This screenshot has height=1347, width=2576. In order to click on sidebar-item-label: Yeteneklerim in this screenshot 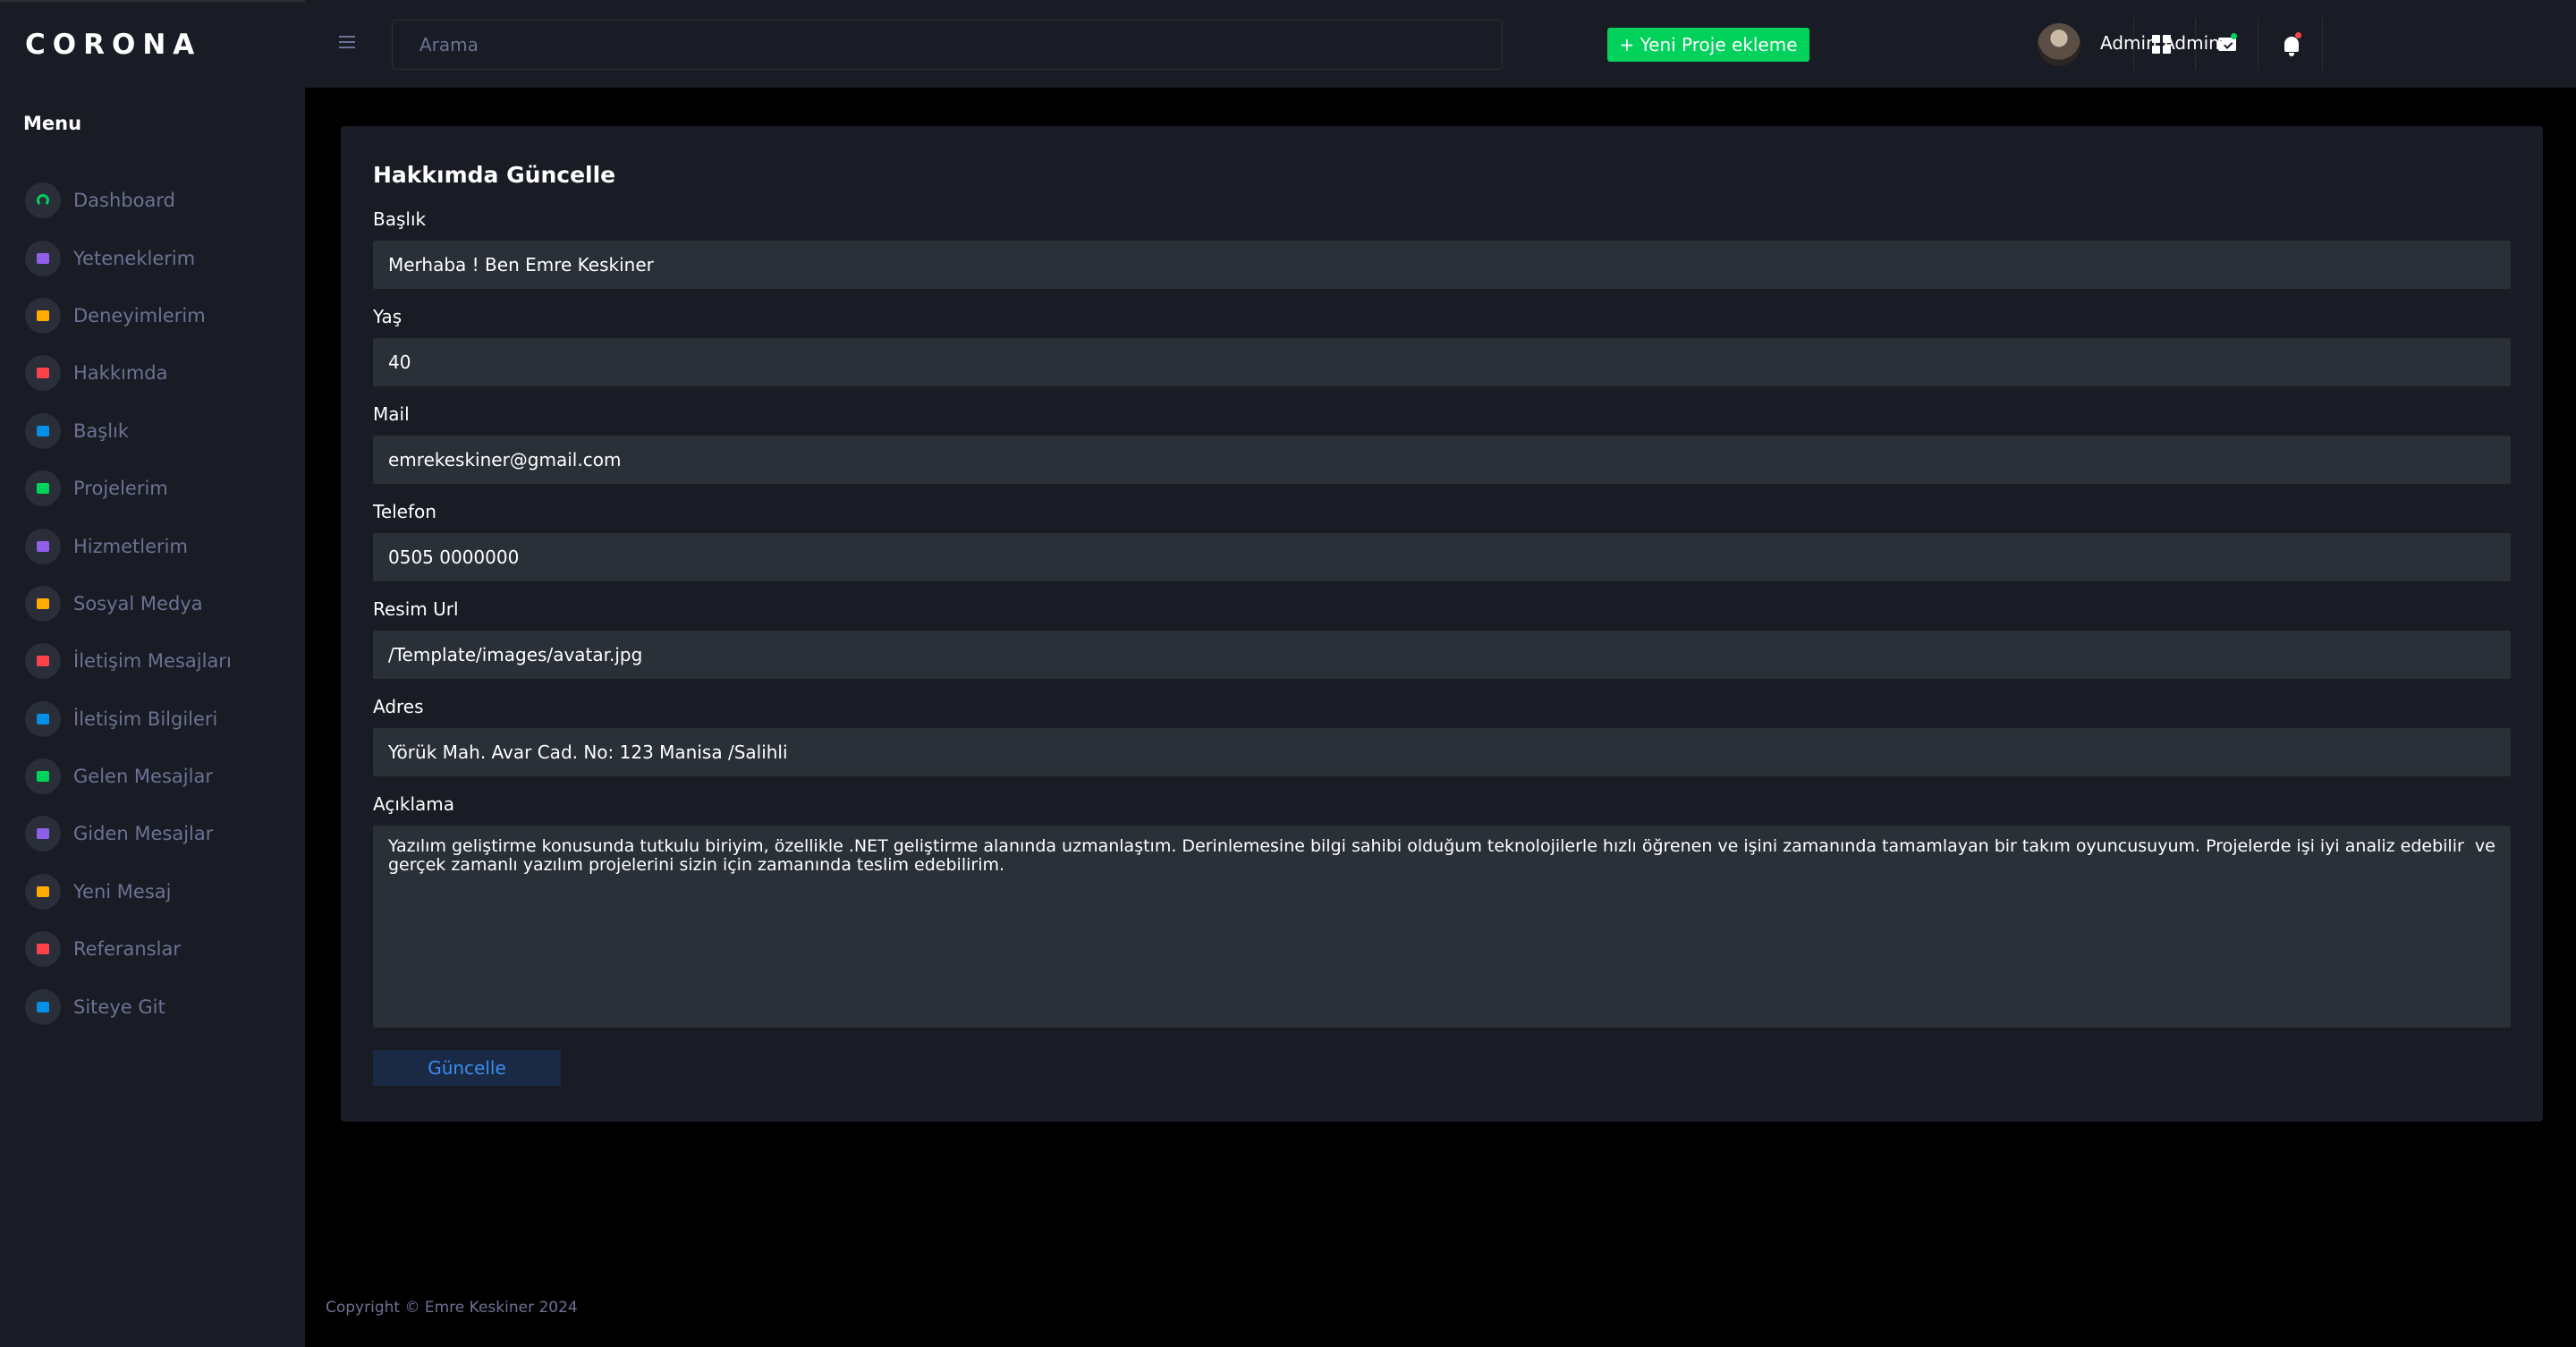, I will do `click(134, 258)`.